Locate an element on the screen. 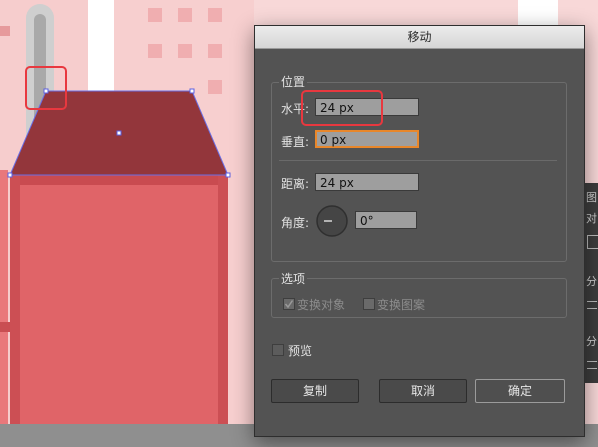 The width and height of the screenshot is (598, 447). preview-checkbox is located at coordinates (278, 350).